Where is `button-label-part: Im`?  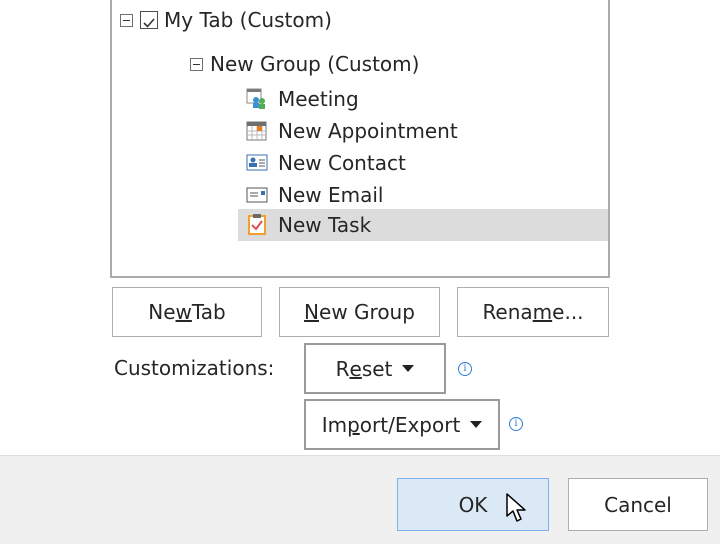
button-label-part: Im is located at coordinates (334, 424).